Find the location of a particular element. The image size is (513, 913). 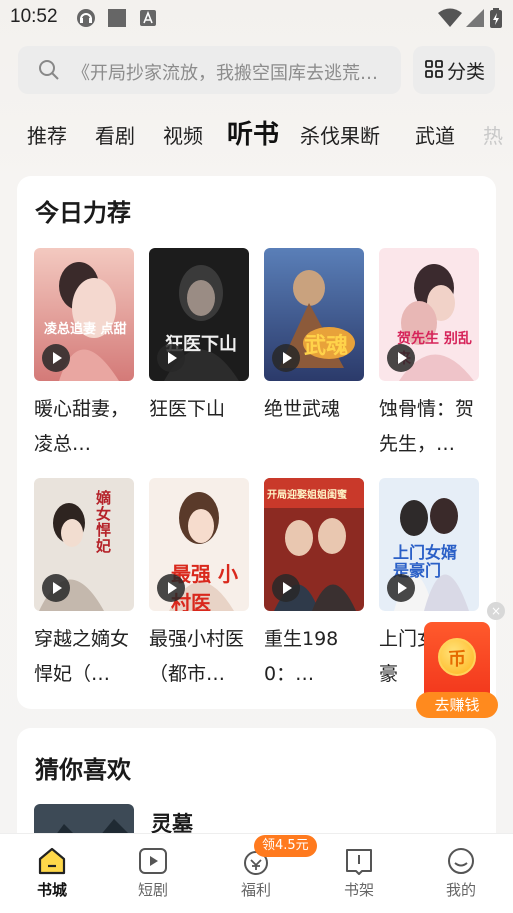

font-icon is located at coordinates (148, 18).